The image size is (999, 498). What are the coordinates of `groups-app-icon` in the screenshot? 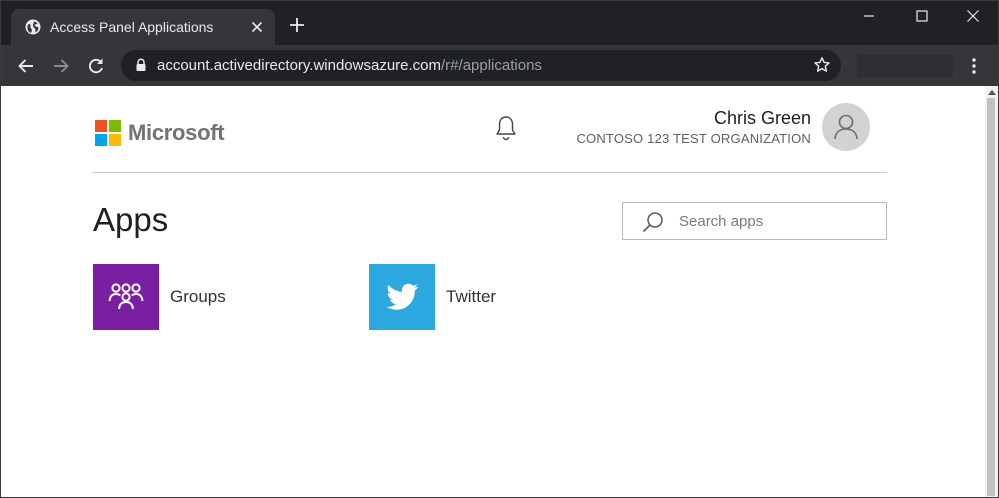 It's located at (126, 297).